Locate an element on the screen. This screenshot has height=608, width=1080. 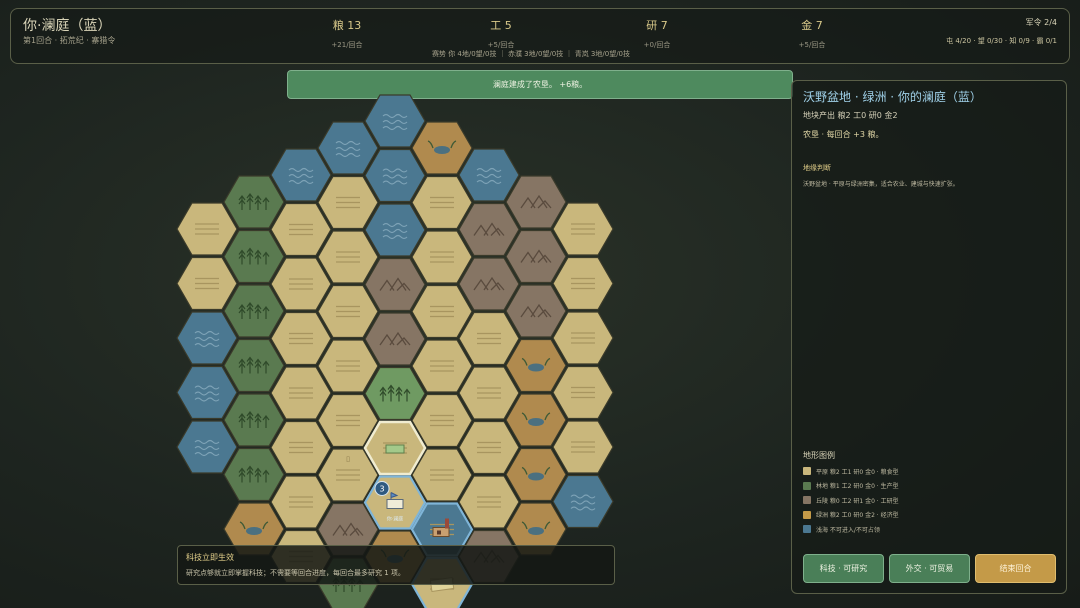
legend-label: 丘陵 粮0 工2 研1 金0 · 工研型 is located at coordinates (857, 501).